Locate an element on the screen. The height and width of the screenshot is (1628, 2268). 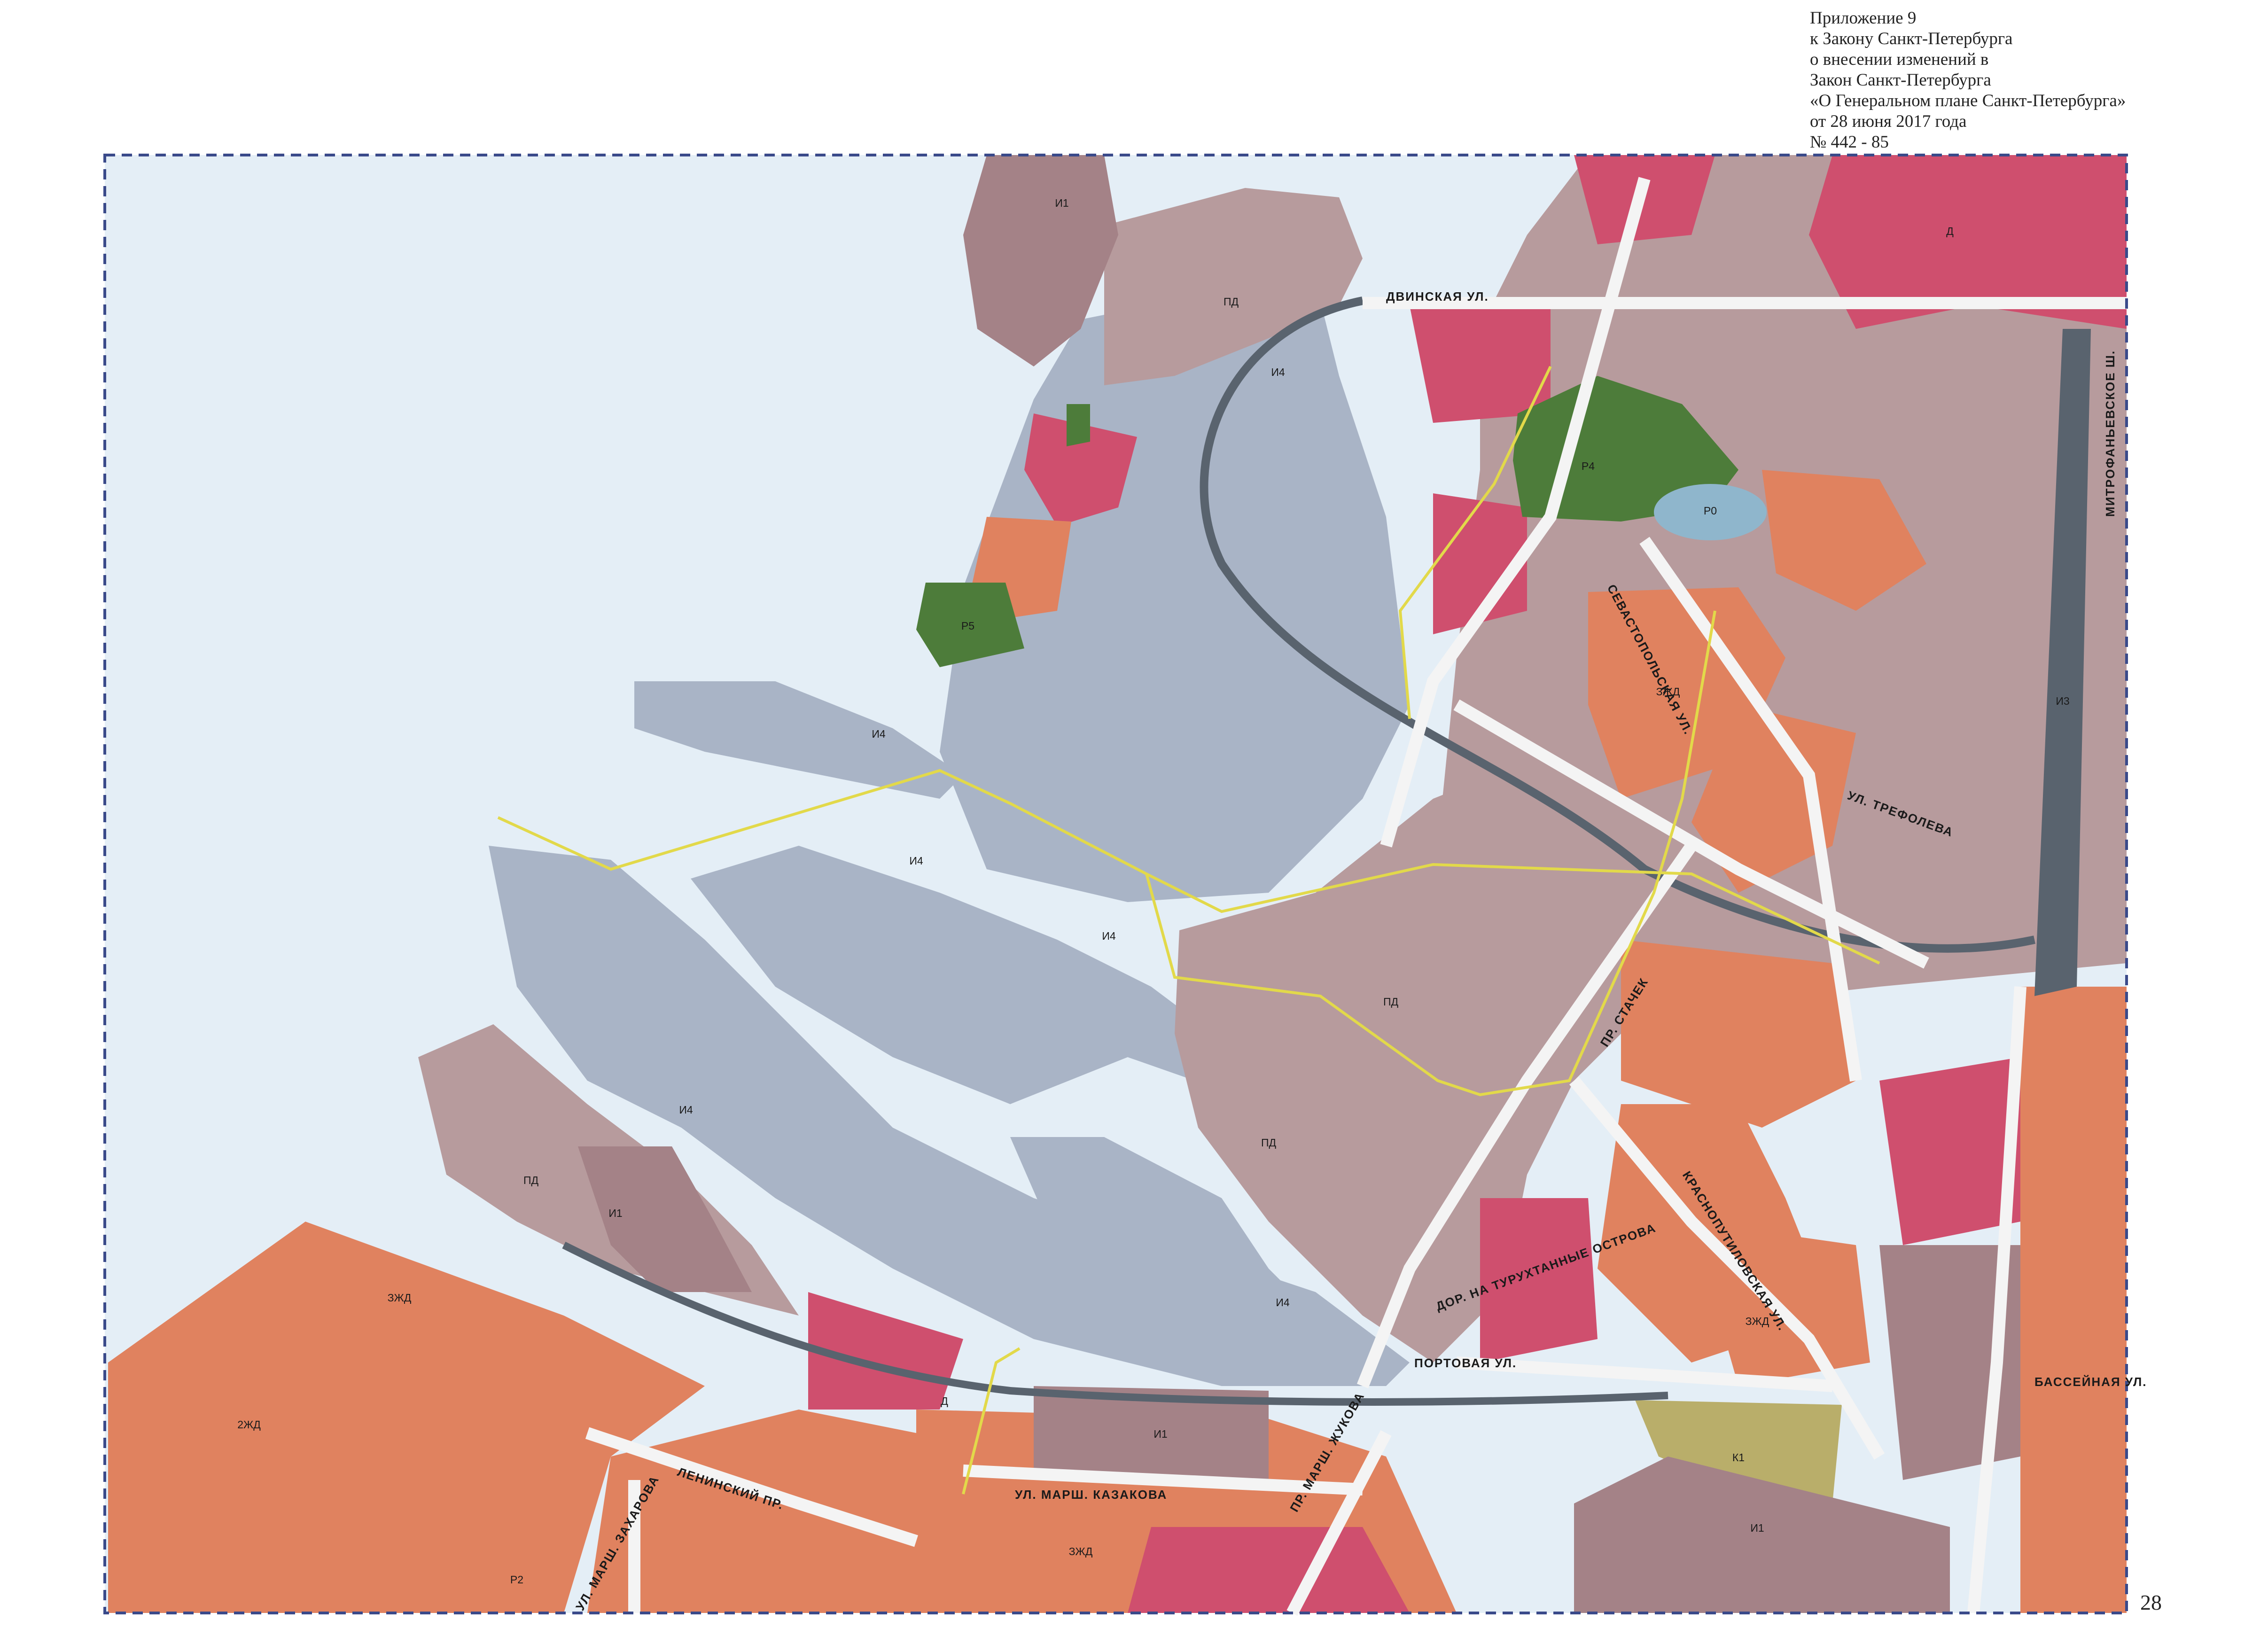
zone-label-2zhd: 2ЖД is located at coordinates (249, 1424).